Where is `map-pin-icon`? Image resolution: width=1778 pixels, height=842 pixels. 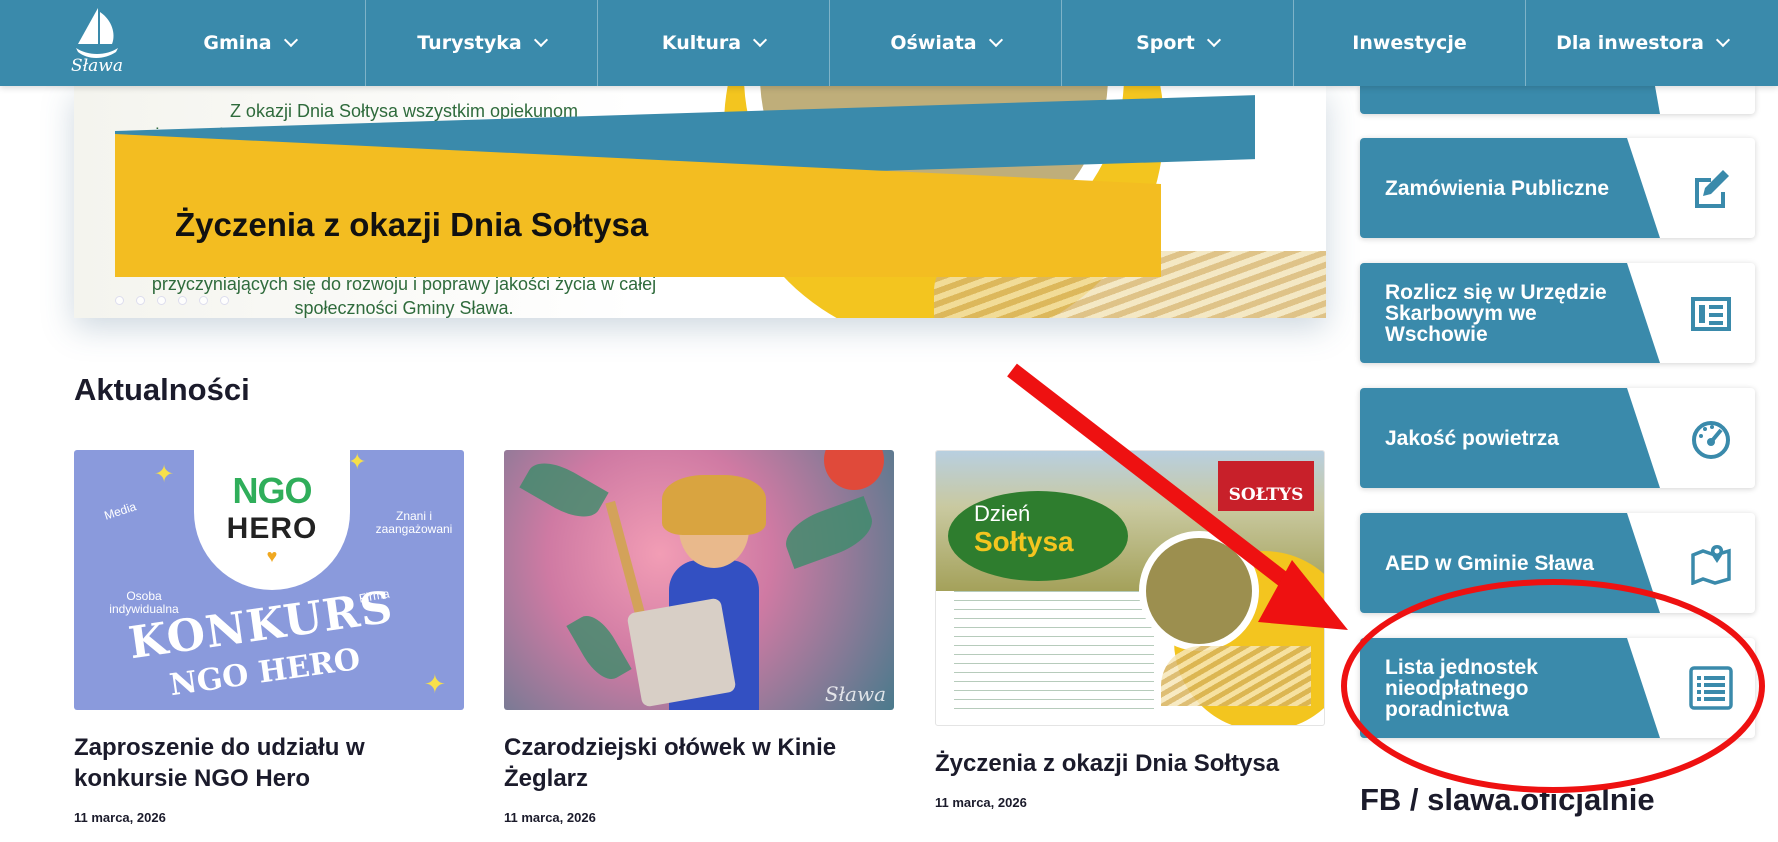
map-pin-icon is located at coordinates (1711, 565).